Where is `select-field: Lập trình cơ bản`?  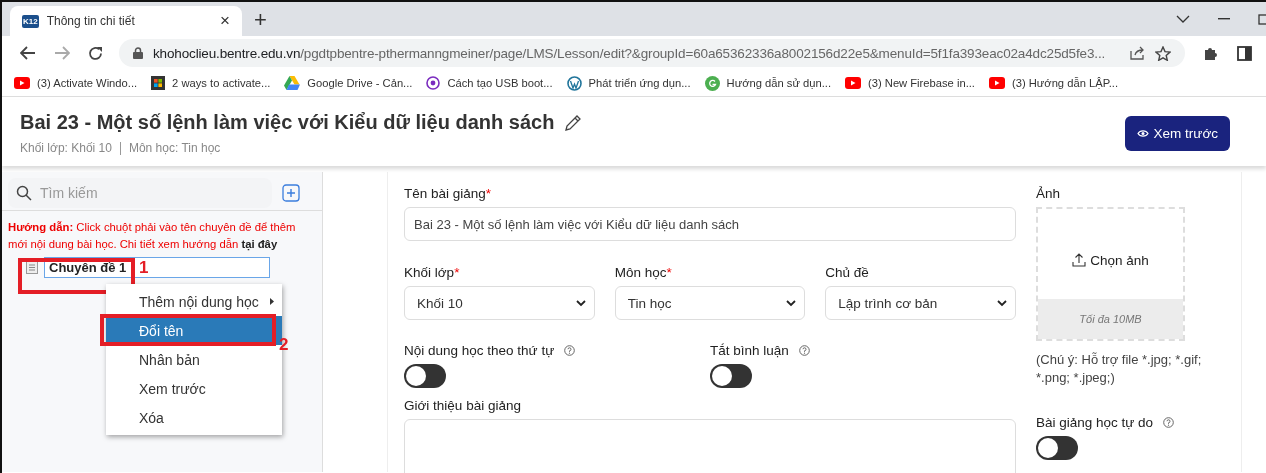
select-field: Lập trình cơ bản is located at coordinates (920, 303).